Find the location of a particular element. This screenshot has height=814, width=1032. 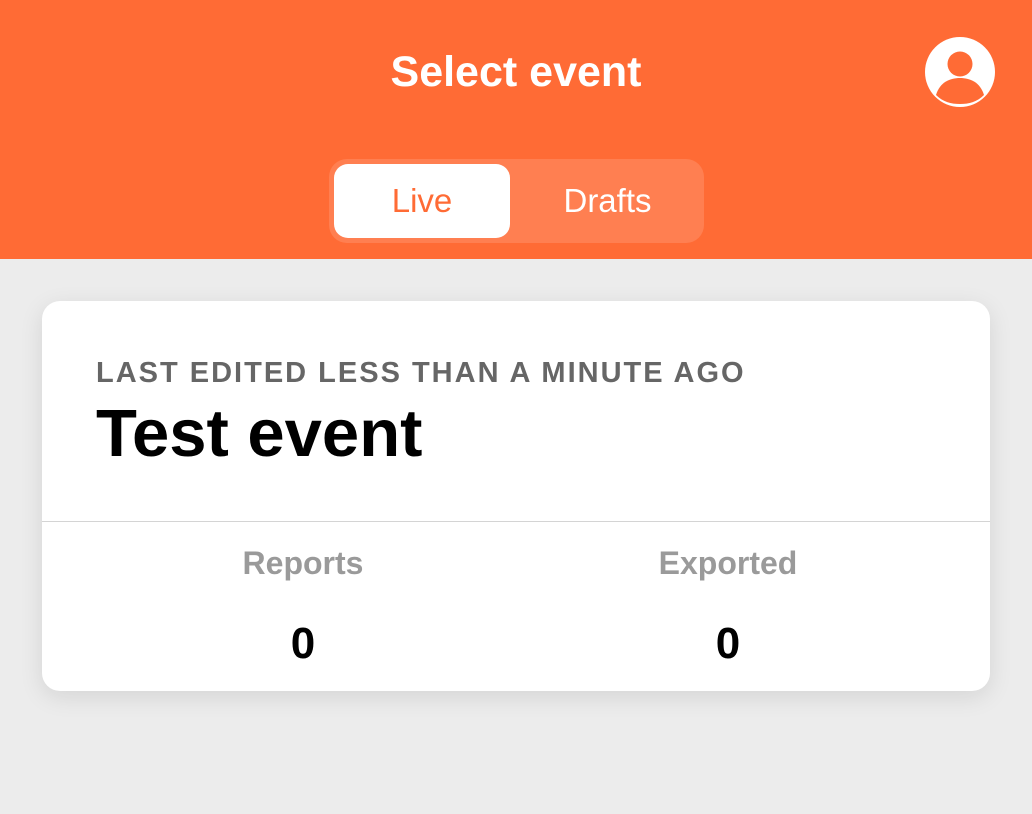

exported-stat: Exported 0 is located at coordinates (728, 606).